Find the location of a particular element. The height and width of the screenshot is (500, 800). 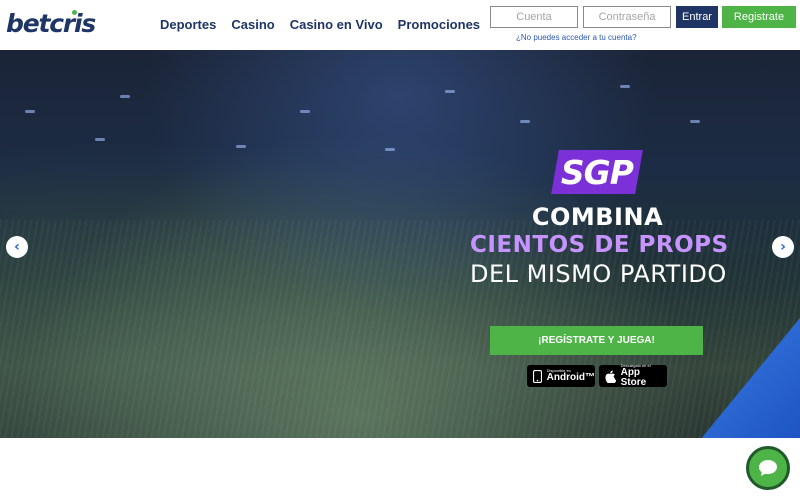

forgot-account-link: ¿No puedes acceder a tu cuenta? is located at coordinates (576, 37).